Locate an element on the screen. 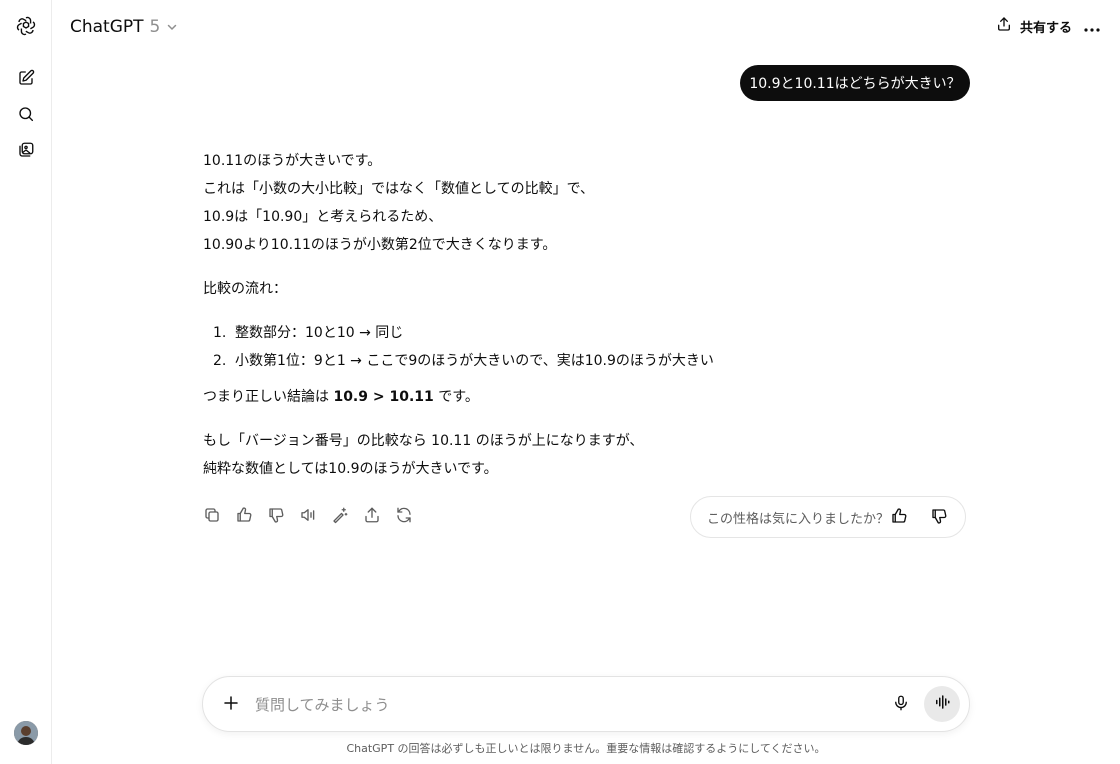  microphone-icon is located at coordinates (901, 705).